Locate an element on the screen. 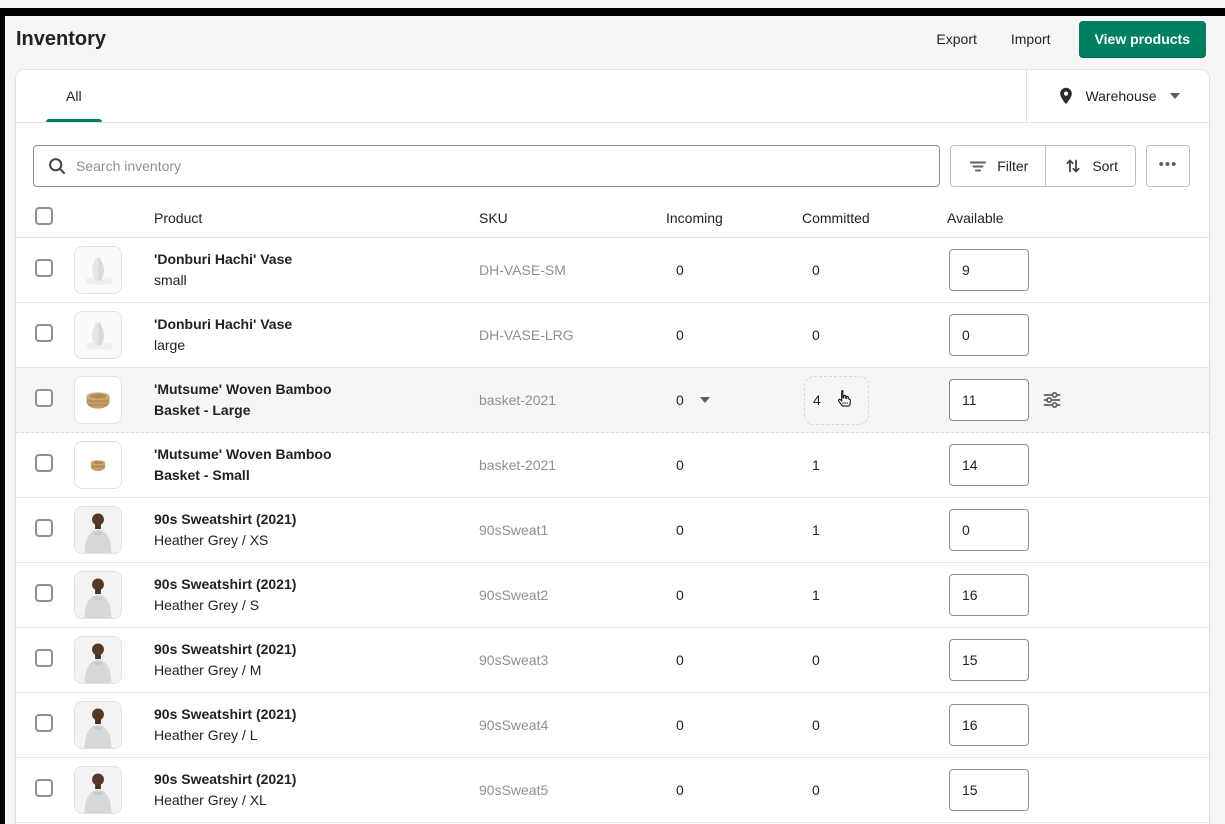  location-pin-icon is located at coordinates (1066, 96).